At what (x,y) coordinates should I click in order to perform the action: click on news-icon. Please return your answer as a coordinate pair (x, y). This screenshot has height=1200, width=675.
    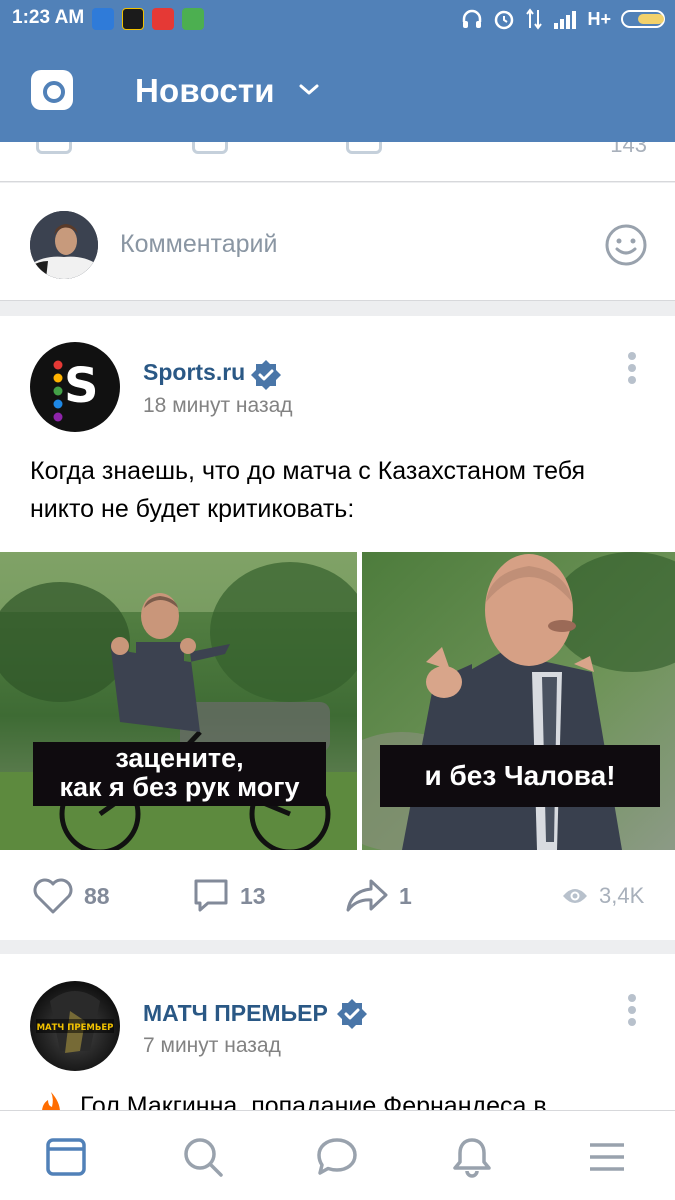
    Looking at the image, I should click on (66, 1157).